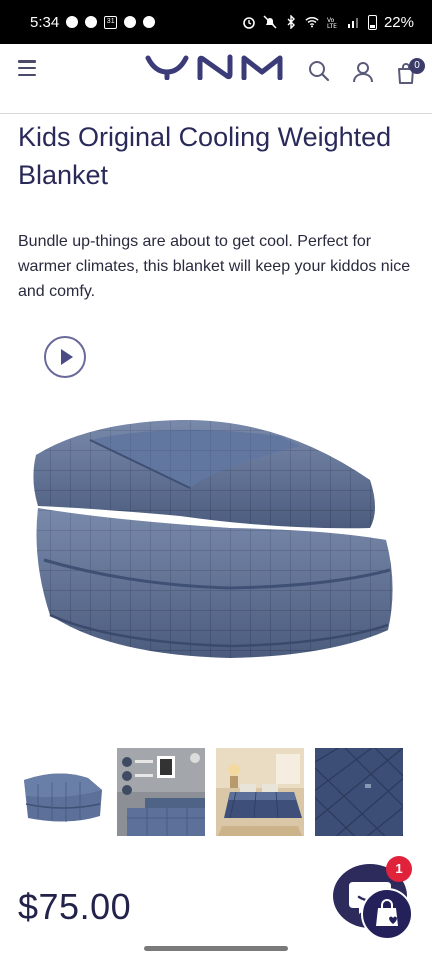  Describe the element at coordinates (45, 22) in the screenshot. I see `status-time: 5:34` at that location.